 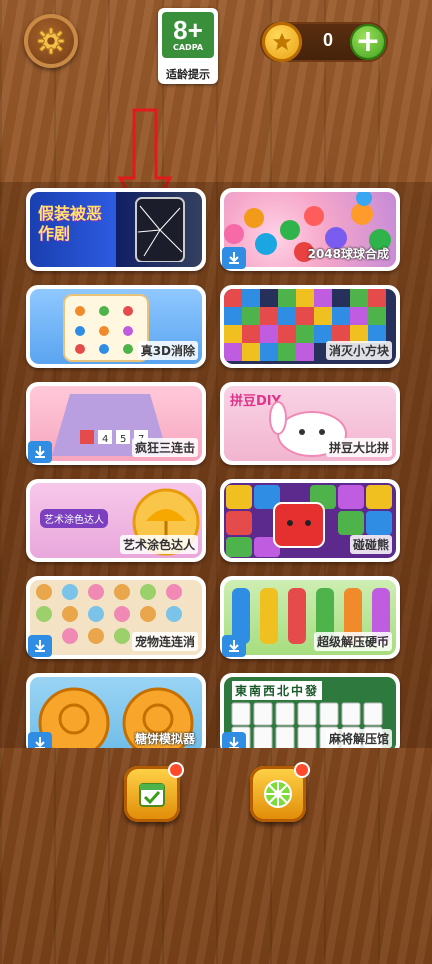 What do you see at coordinates (116, 710) in the screenshot?
I see `game-card-candy-cookie: 糖饼模拟器` at bounding box center [116, 710].